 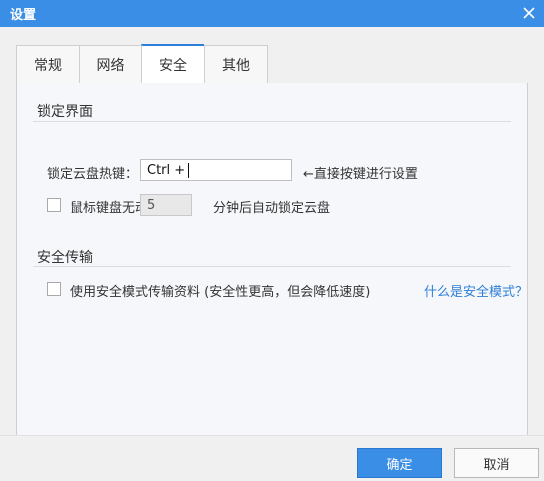 What do you see at coordinates (272, 121) in the screenshot?
I see `lock-section-divider` at bounding box center [272, 121].